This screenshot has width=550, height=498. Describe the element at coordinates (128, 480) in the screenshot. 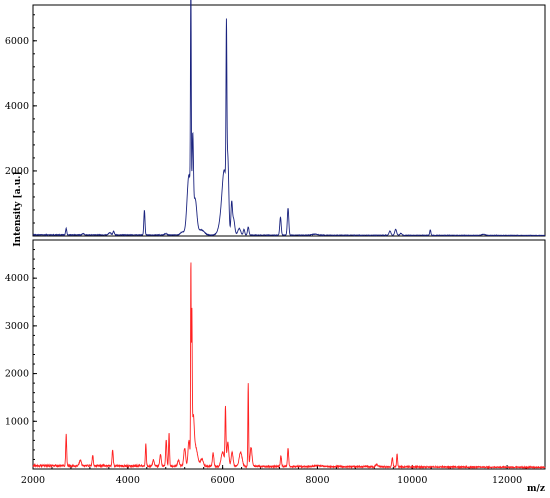

I see `x-tick-label: 4000` at that location.